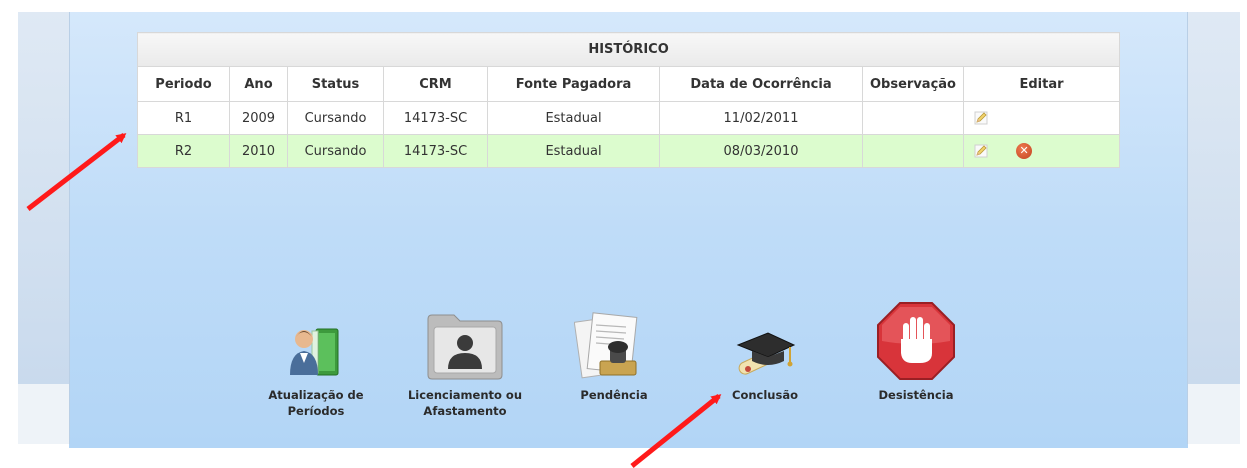  I want to click on arrow-to-conclusao, so click(676, 431).